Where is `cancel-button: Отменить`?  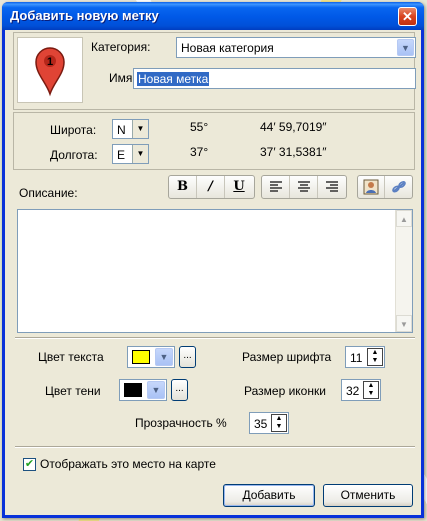
cancel-button: Отменить is located at coordinates (368, 495).